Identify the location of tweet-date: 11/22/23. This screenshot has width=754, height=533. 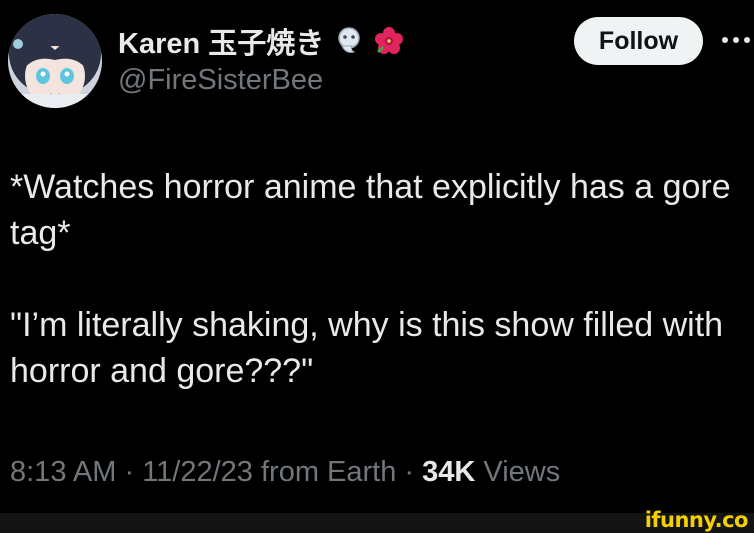
(197, 472).